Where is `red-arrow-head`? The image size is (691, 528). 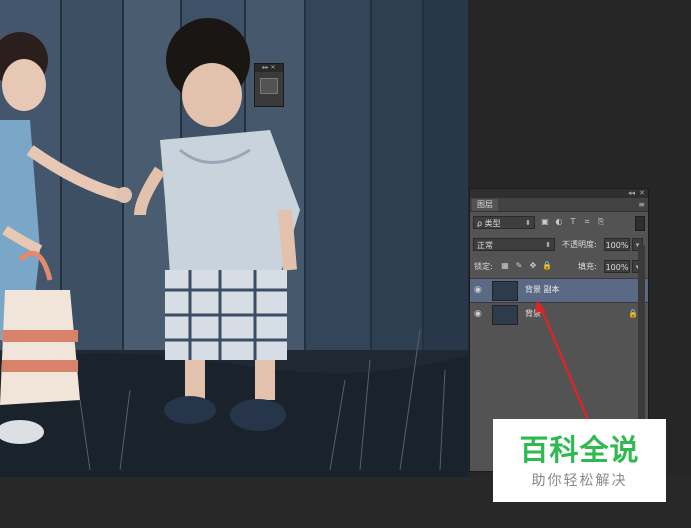 red-arrow-head is located at coordinates (540, 306).